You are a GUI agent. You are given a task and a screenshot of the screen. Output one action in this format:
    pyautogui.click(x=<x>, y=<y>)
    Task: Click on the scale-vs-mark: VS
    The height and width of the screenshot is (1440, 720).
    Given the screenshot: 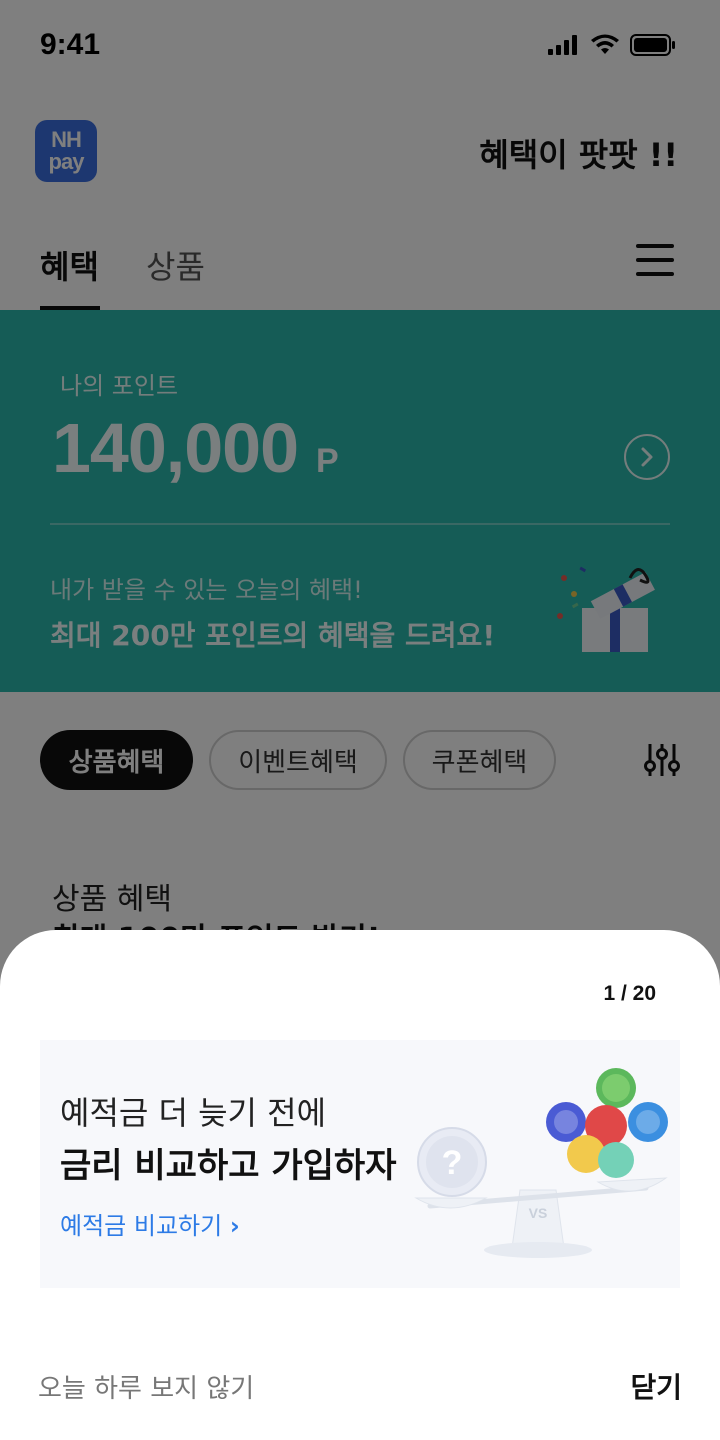 What is the action you would take?
    pyautogui.click(x=538, y=1213)
    